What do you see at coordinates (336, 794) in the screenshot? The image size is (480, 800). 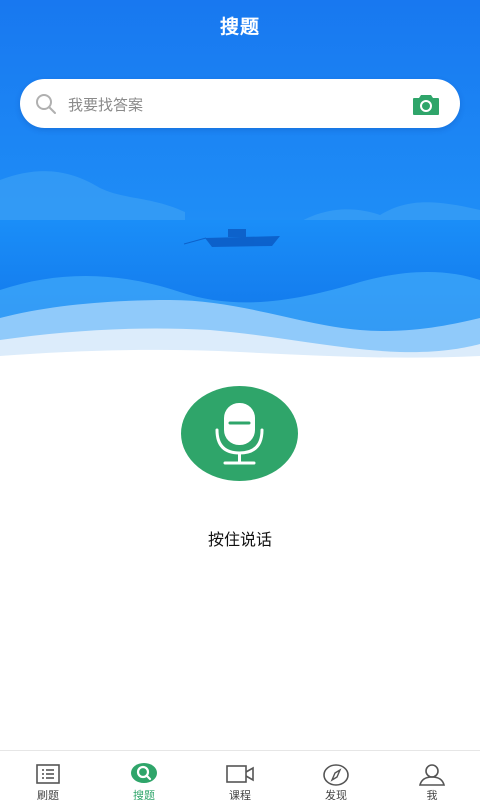 I see `tab-label: 发现` at bounding box center [336, 794].